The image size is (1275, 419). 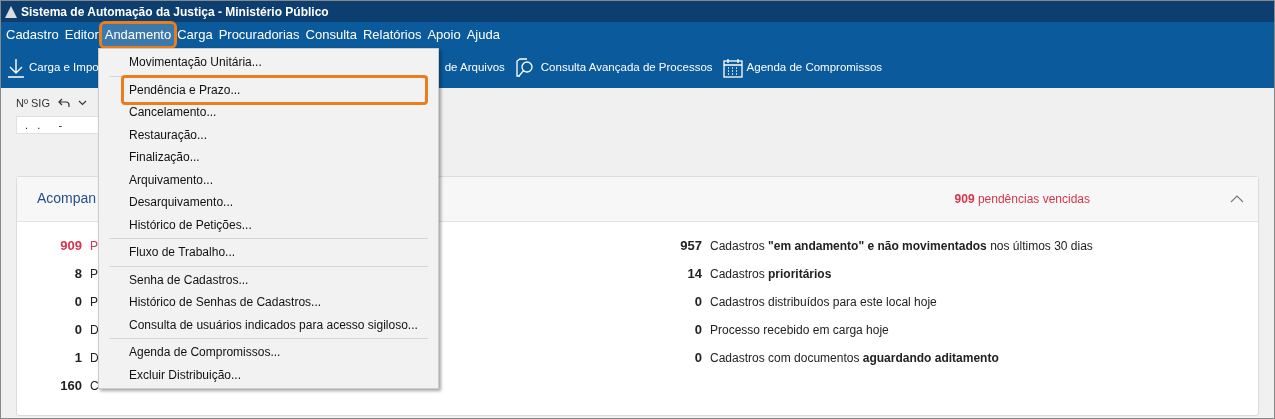 I want to click on menu-item: Editor, so click(x=81, y=35).